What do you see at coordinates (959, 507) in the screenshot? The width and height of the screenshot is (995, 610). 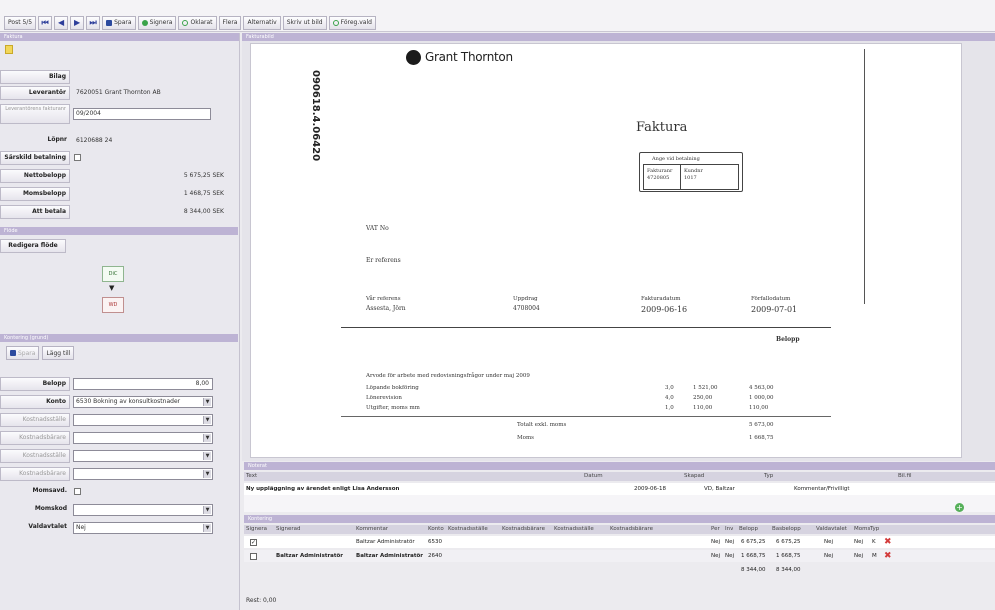 I see `add-note-icon: +` at bounding box center [959, 507].